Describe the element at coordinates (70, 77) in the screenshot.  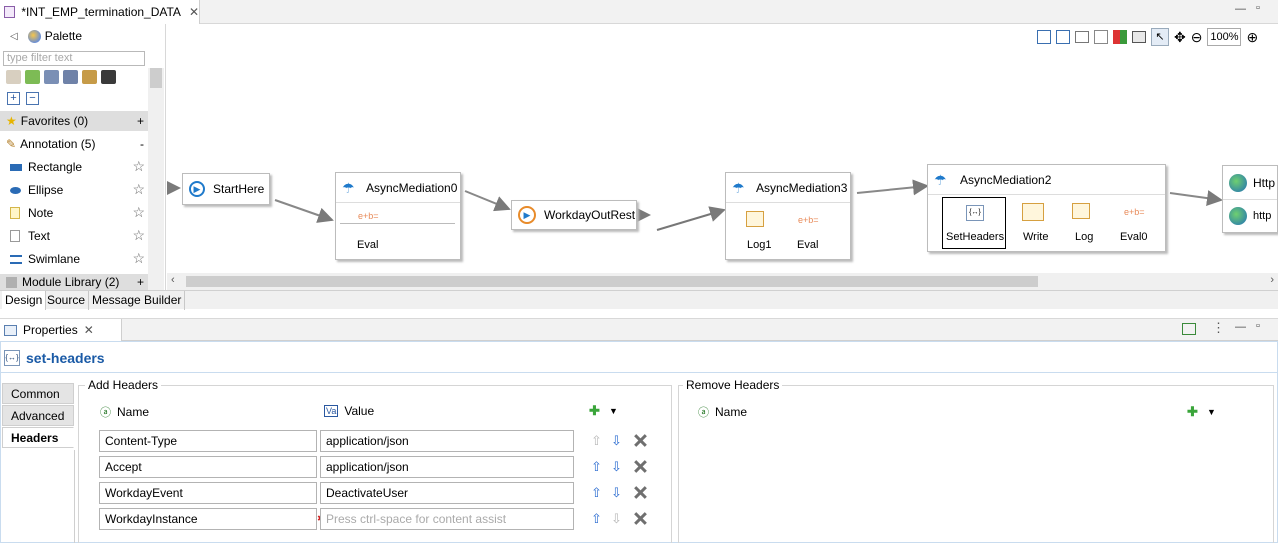
I see `connect-tool-2-icon` at that location.